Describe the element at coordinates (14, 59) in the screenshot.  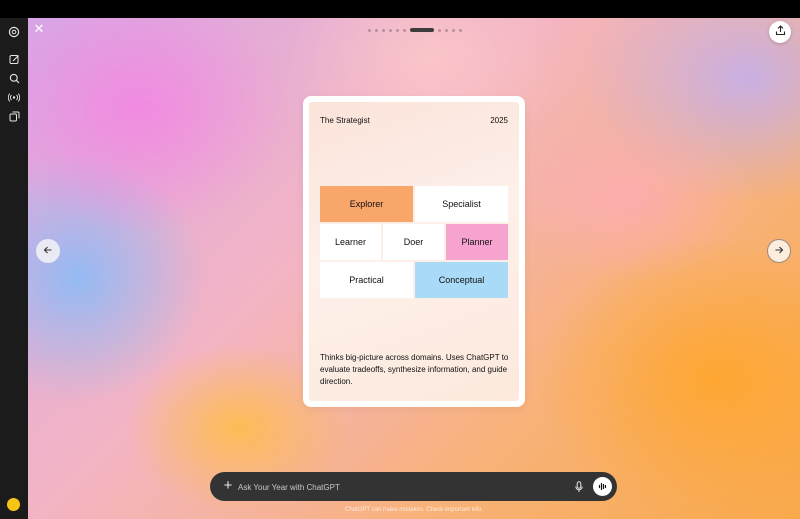
I see `new-chat-icon` at that location.